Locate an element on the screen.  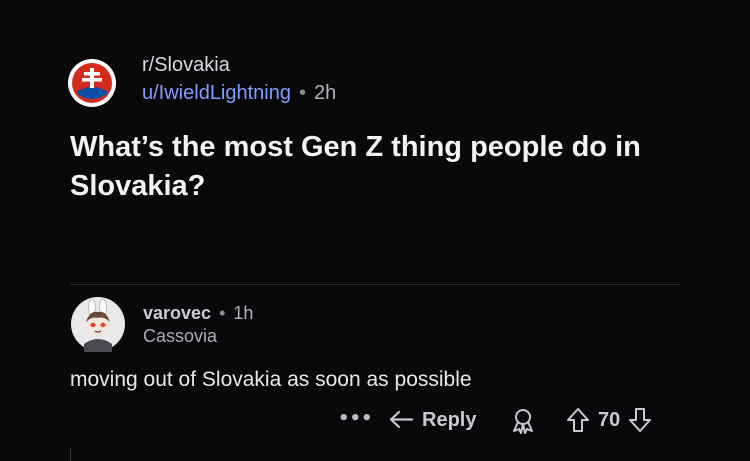
comment-meta: varovec • 1h is located at coordinates (198, 313).